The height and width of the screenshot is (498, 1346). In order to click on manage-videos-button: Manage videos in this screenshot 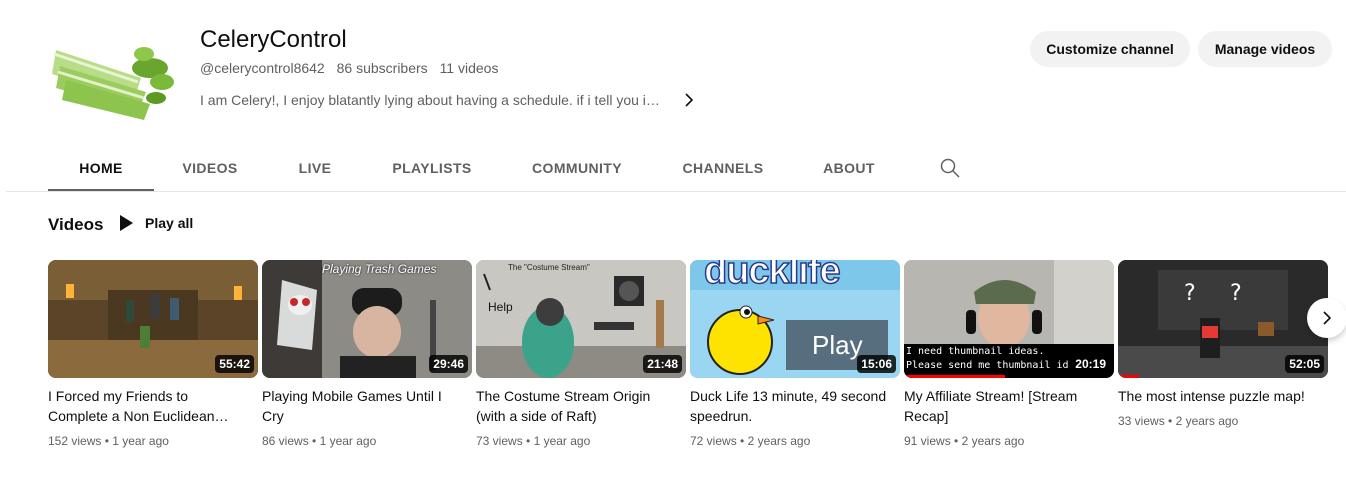, I will do `click(1265, 49)`.